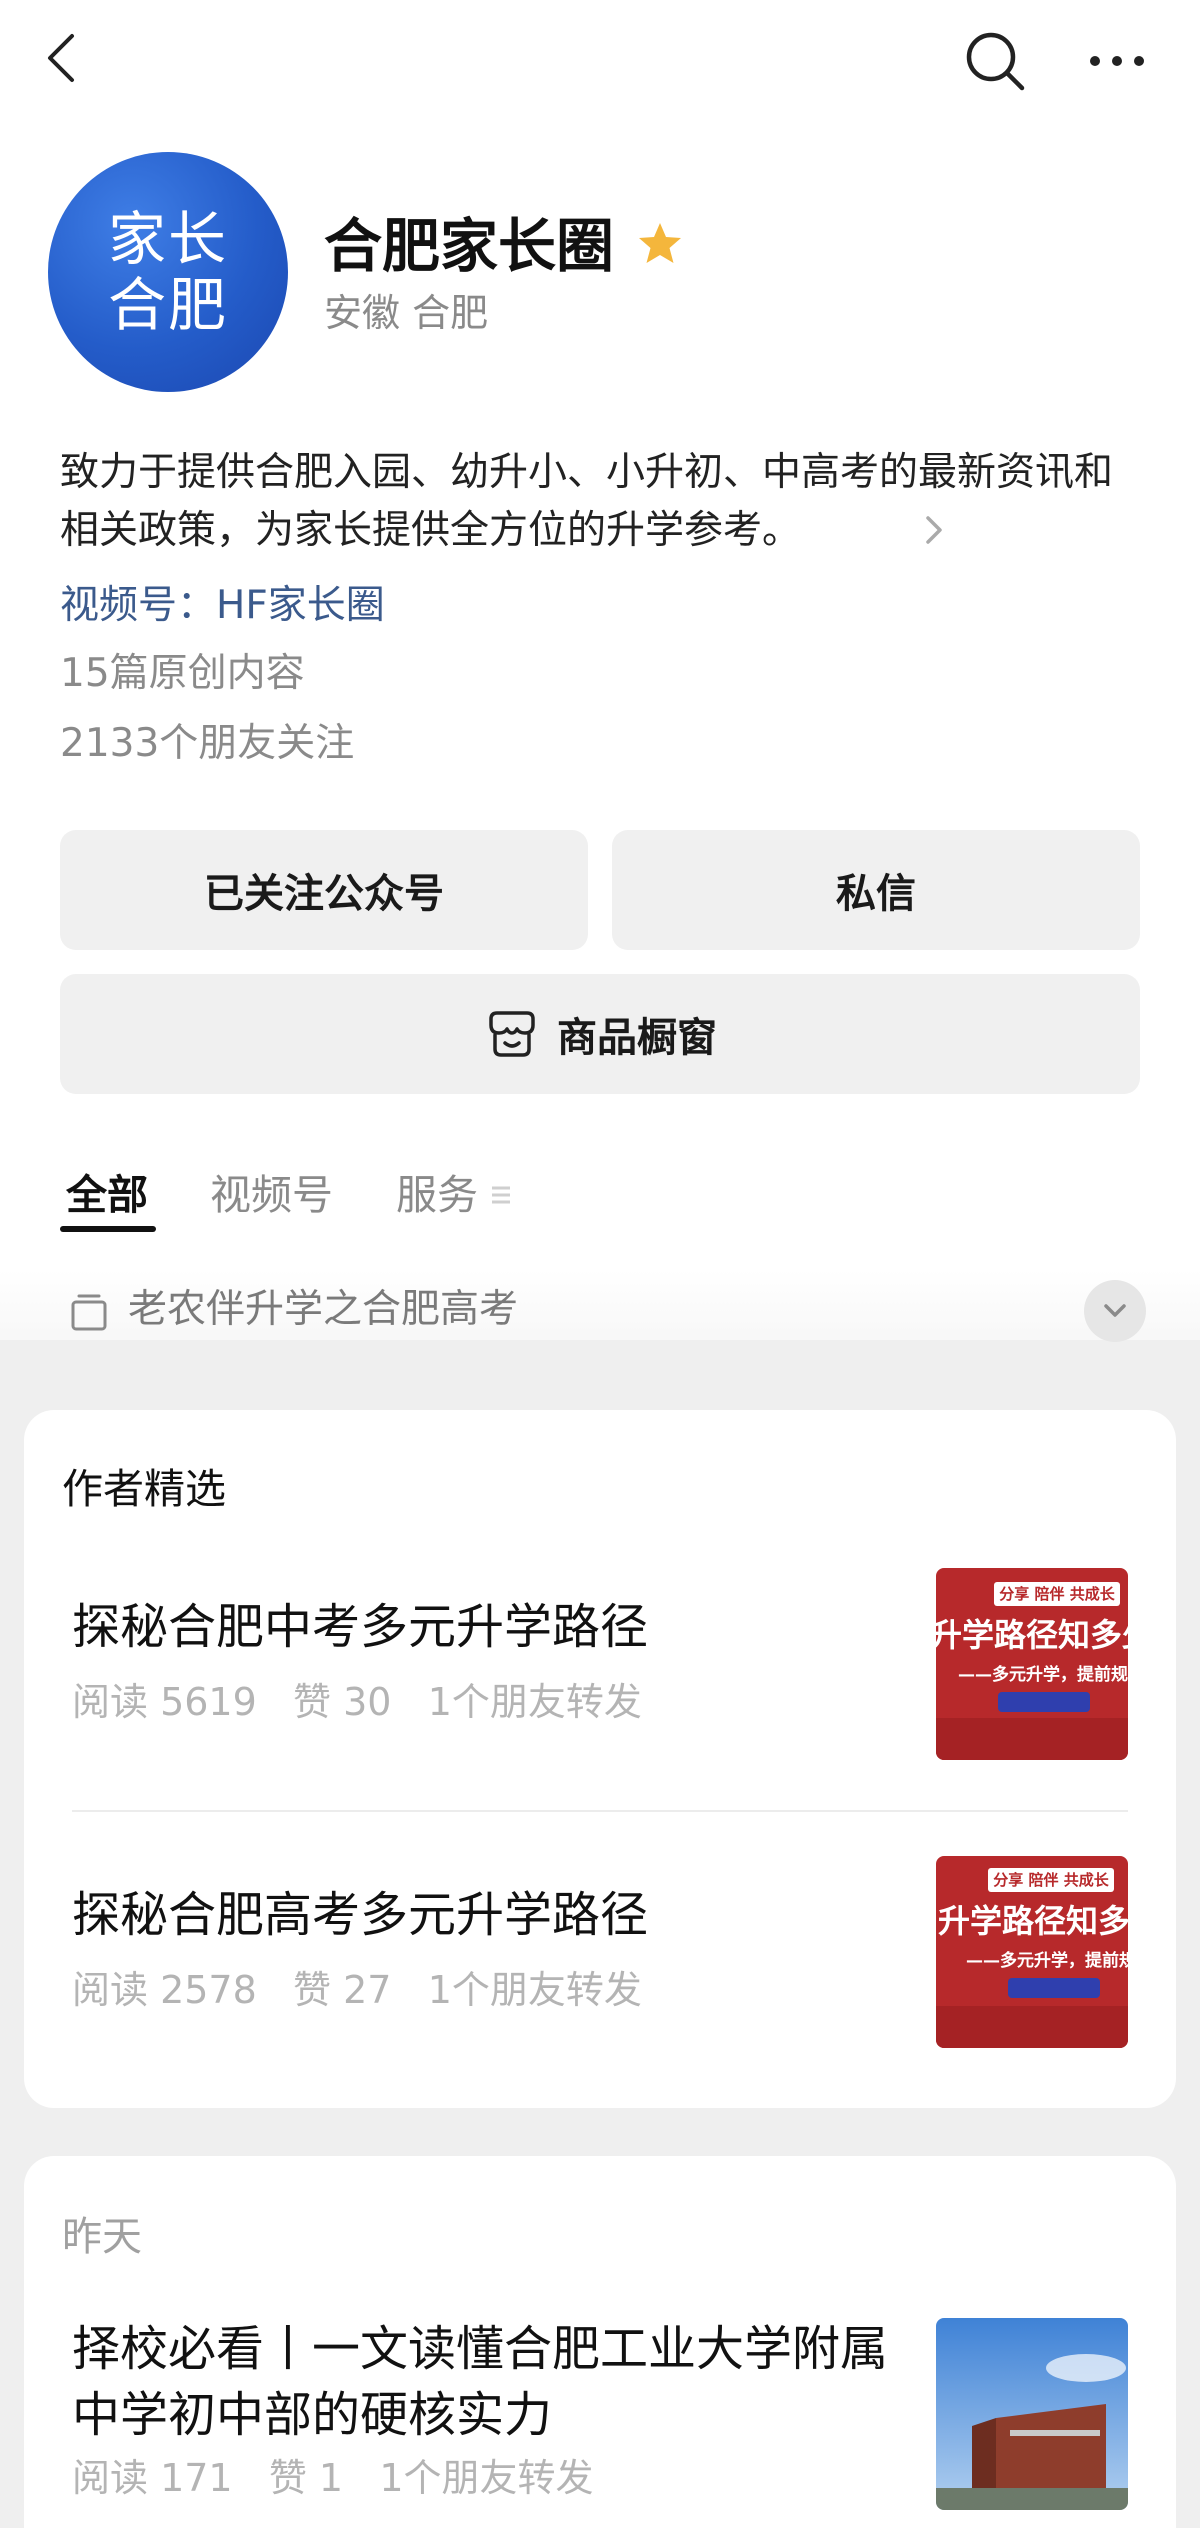  Describe the element at coordinates (107, 1195) in the screenshot. I see `tab-all: 全部` at that location.